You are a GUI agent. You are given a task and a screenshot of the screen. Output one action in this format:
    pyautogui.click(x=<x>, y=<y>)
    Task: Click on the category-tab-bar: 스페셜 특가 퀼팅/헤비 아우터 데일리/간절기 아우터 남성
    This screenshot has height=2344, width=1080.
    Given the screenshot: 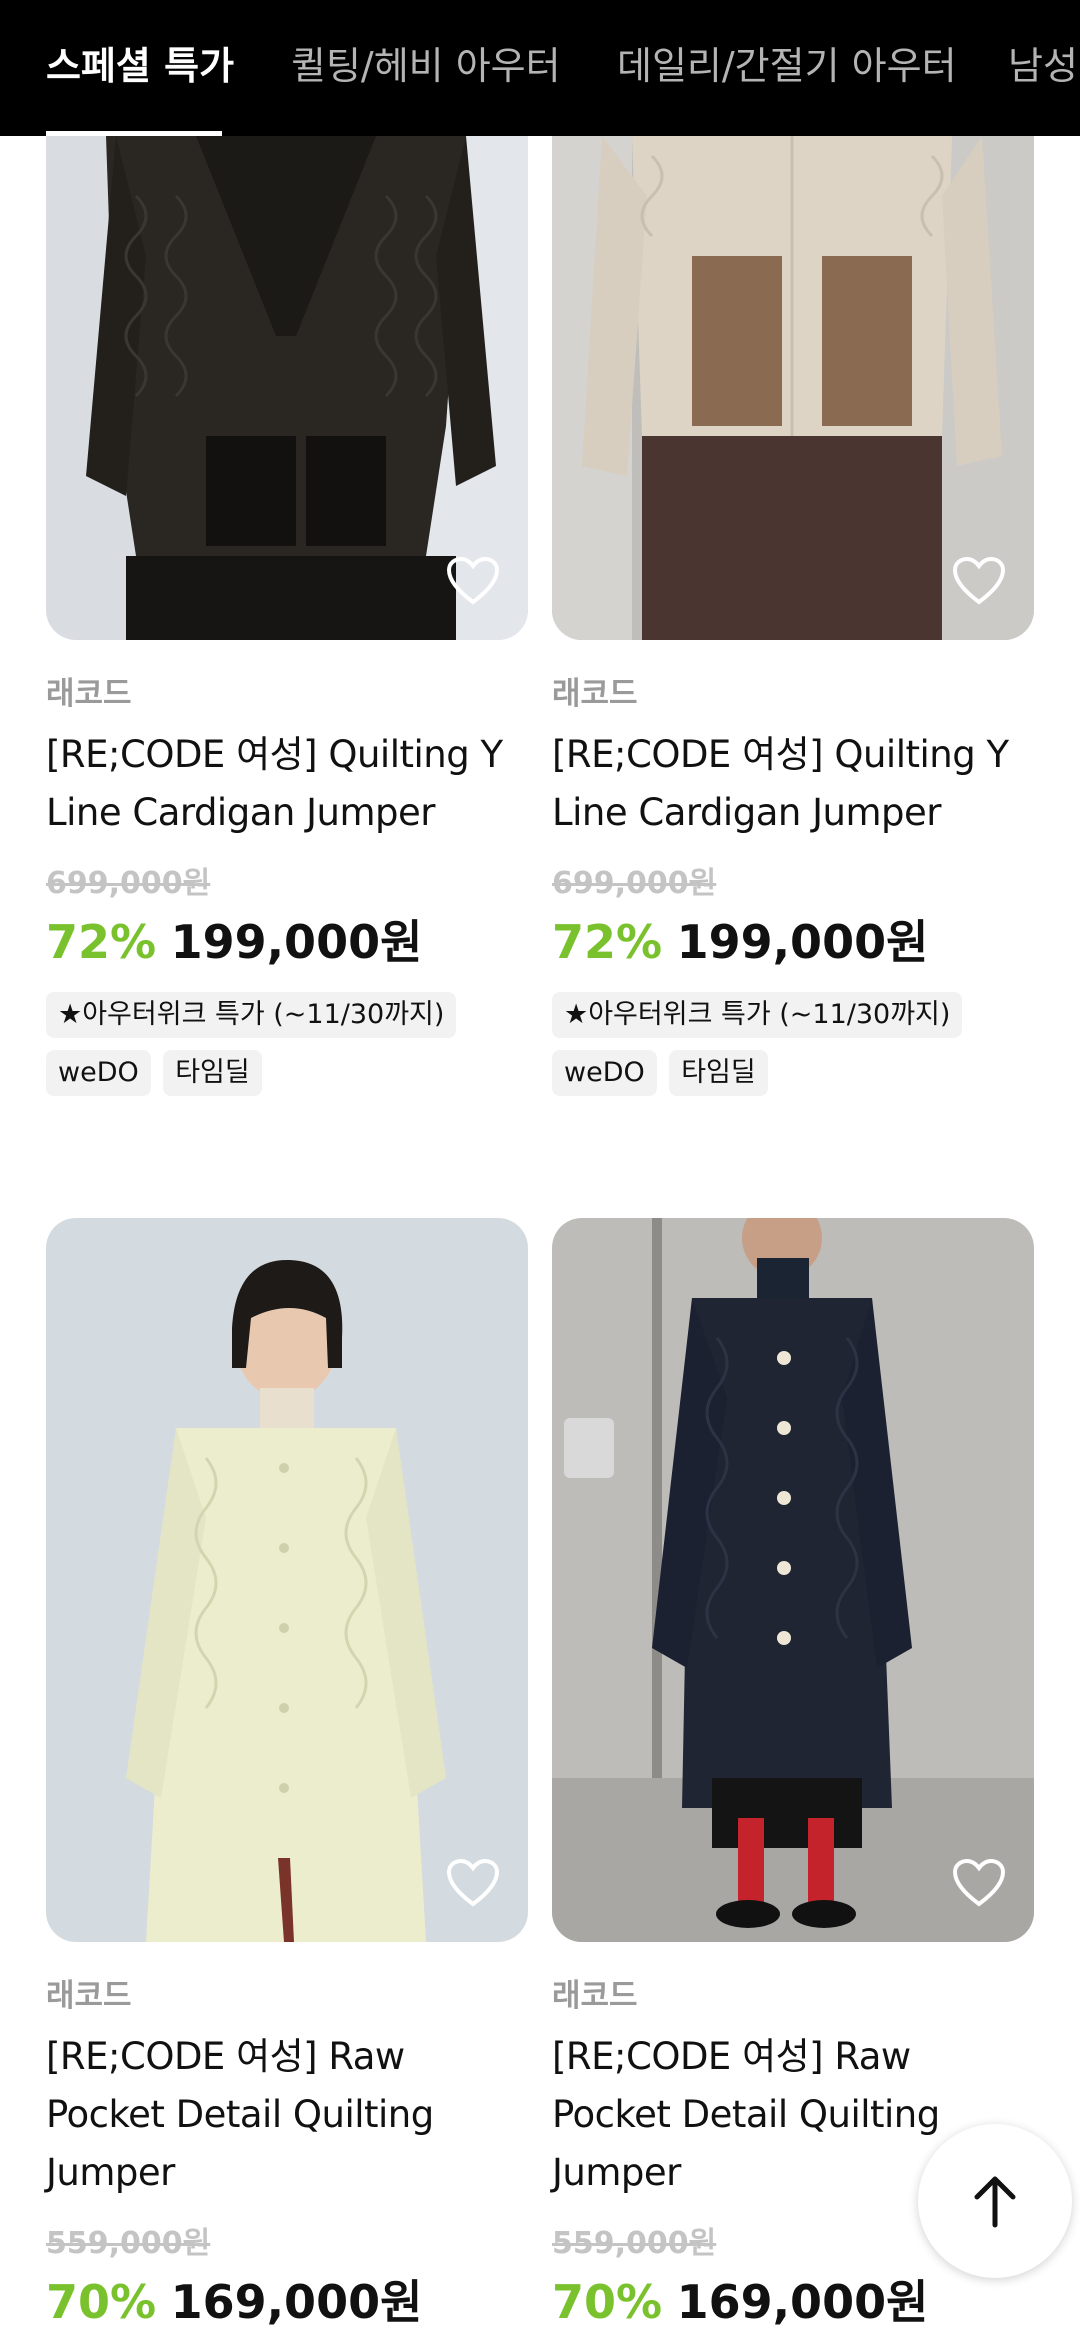 What is the action you would take?
    pyautogui.click(x=540, y=68)
    